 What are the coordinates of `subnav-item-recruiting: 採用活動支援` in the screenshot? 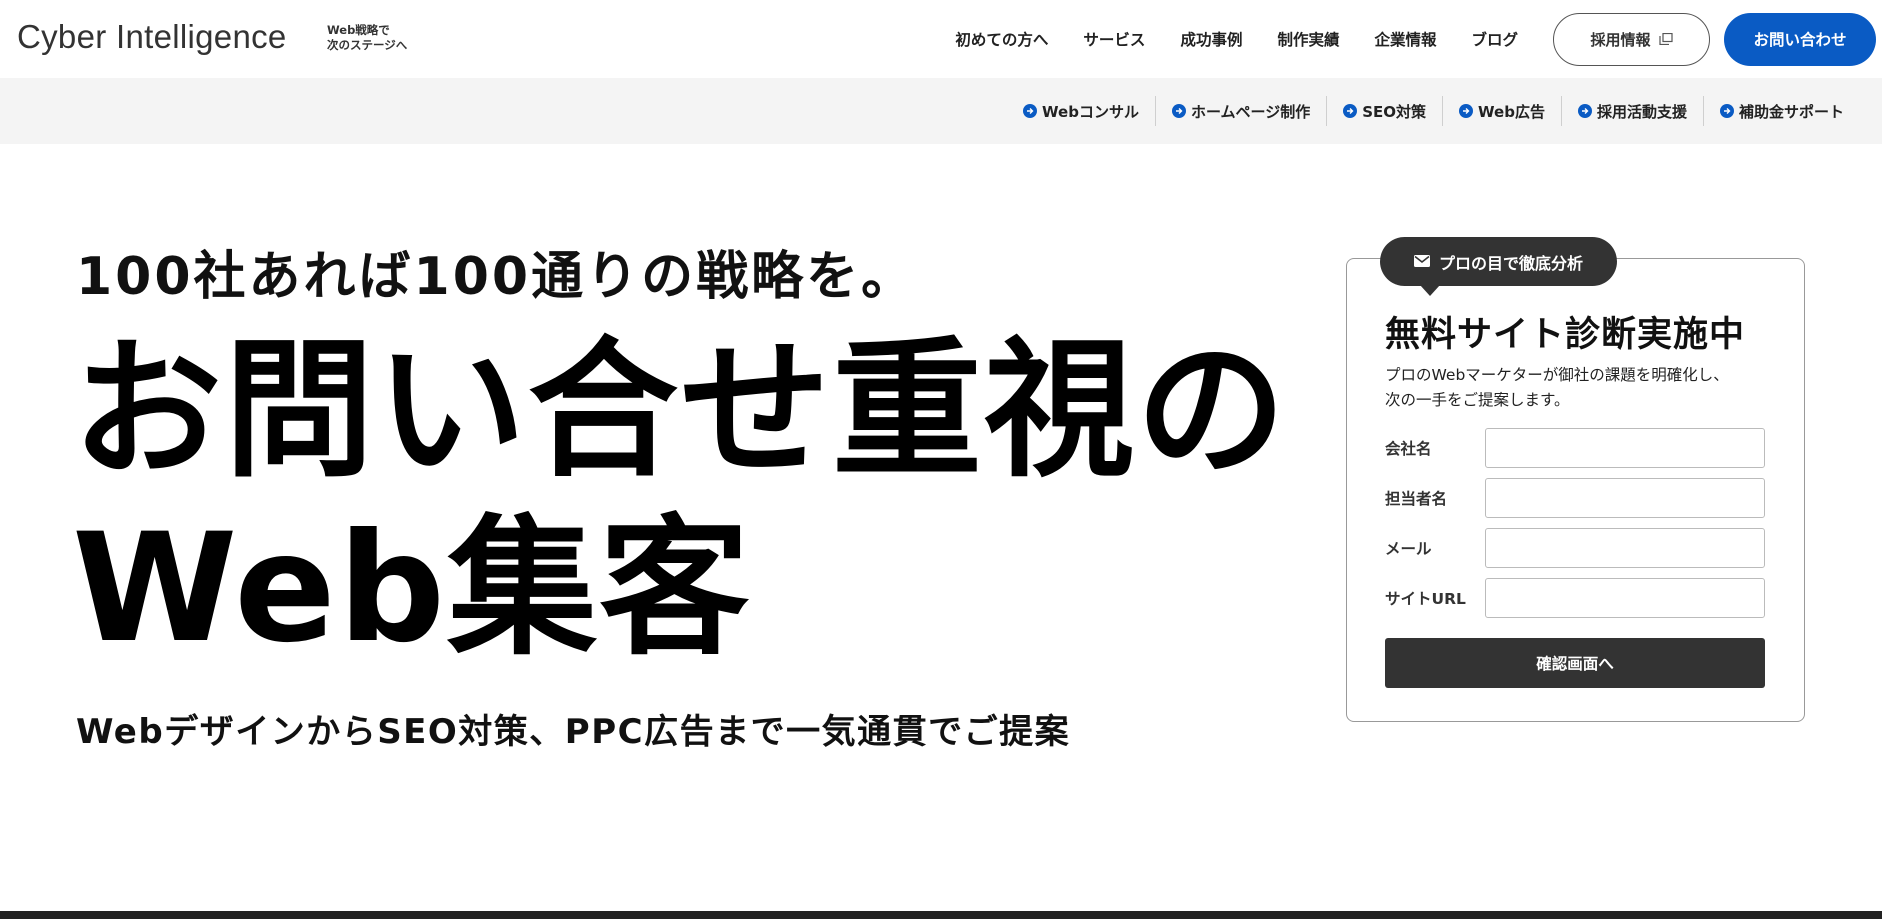 It's located at (1631, 111).